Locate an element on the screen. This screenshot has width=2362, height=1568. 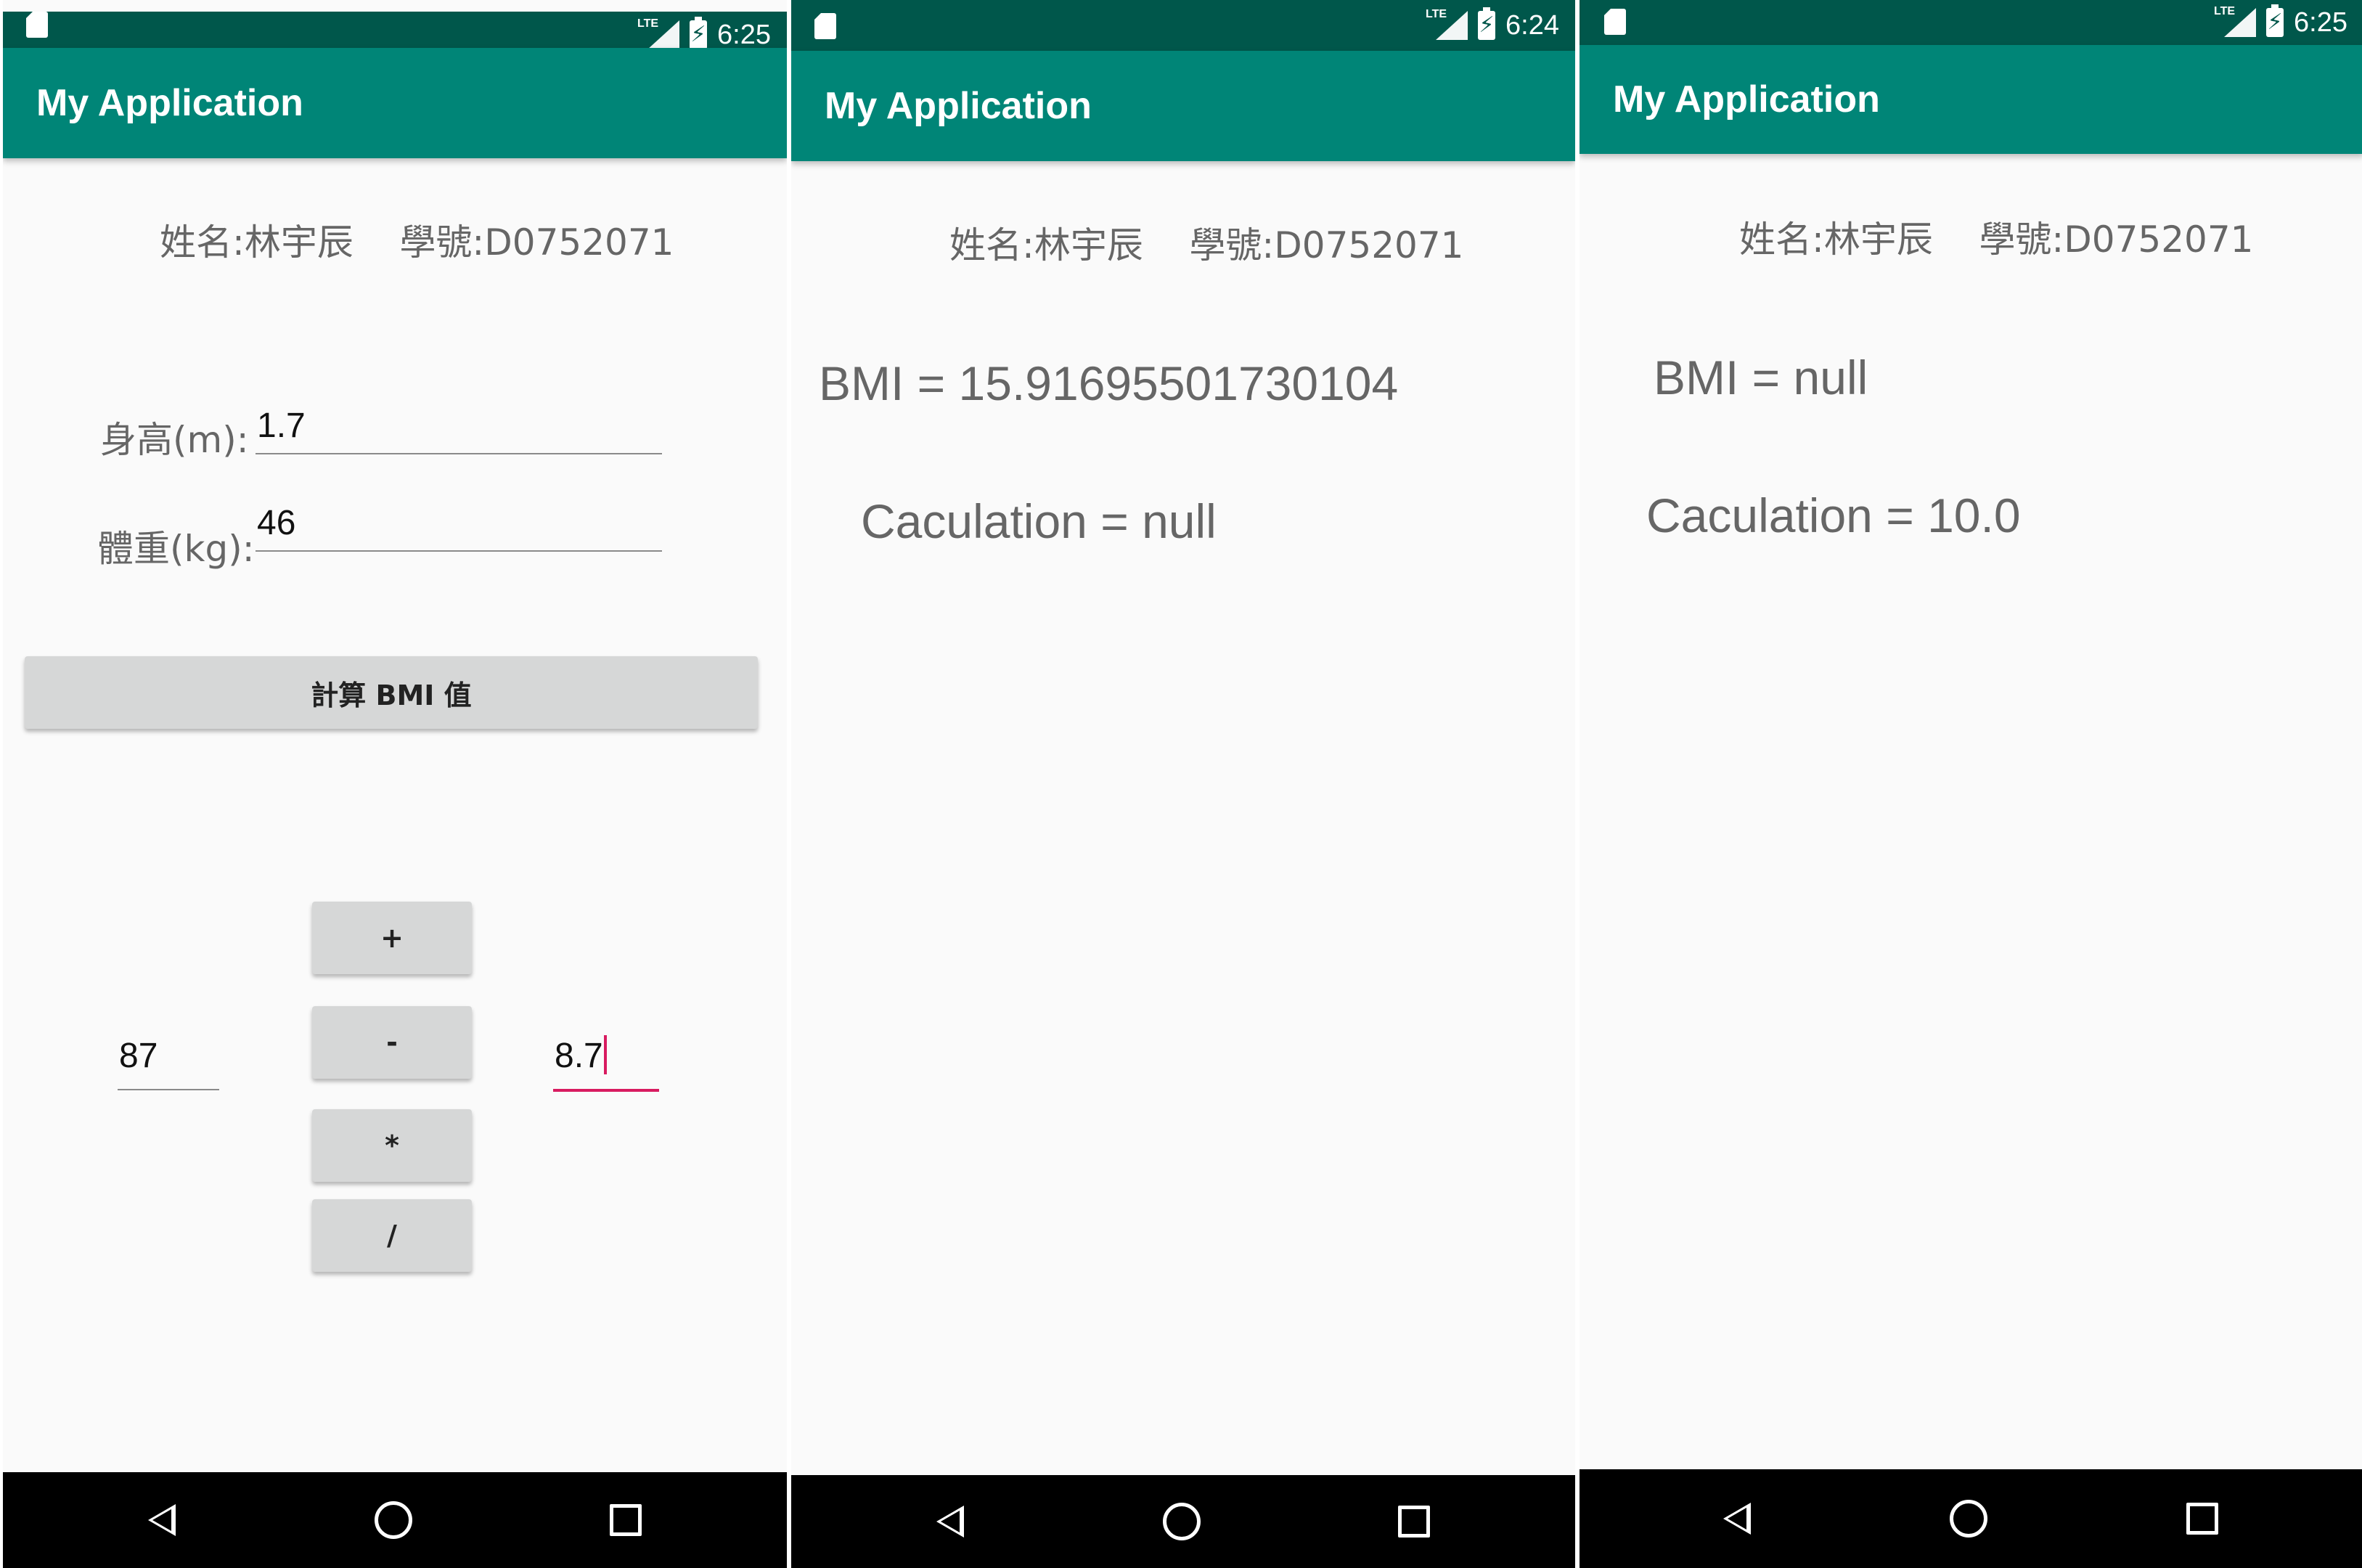
add-label: + is located at coordinates (392, 938).